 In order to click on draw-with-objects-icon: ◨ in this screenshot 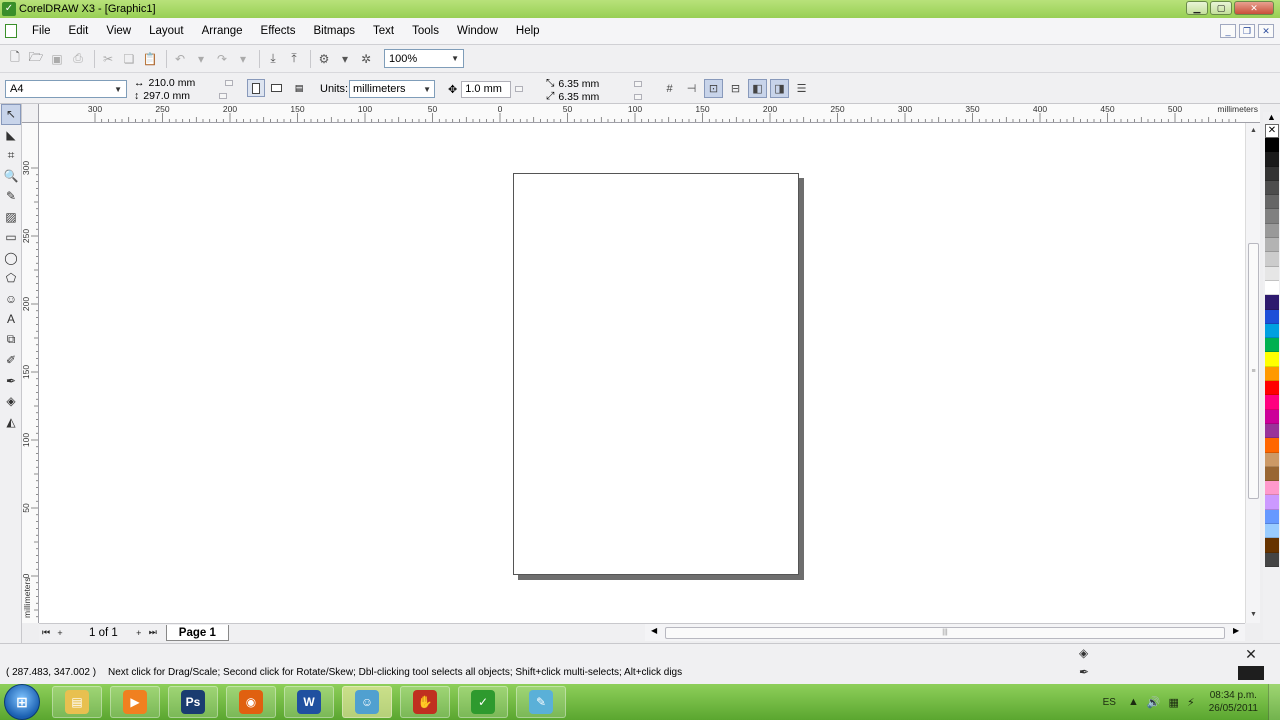, I will do `click(779, 88)`.